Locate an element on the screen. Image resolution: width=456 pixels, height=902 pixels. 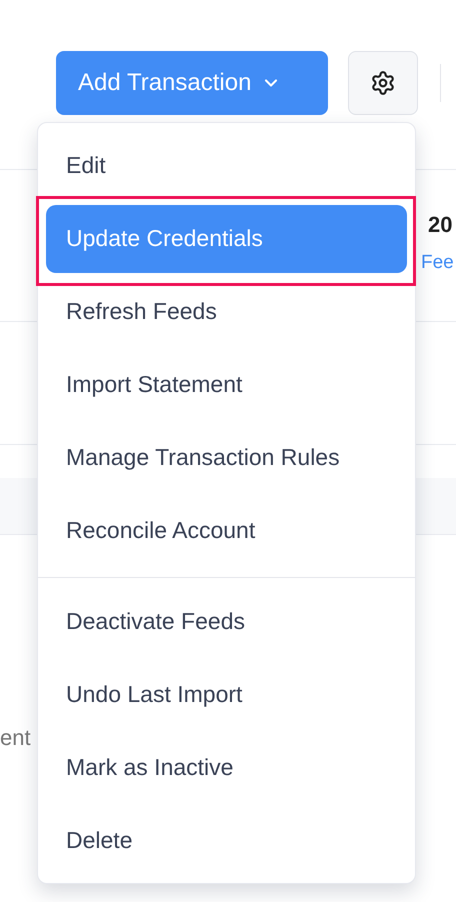
amount-text: 20 is located at coordinates (440, 225).